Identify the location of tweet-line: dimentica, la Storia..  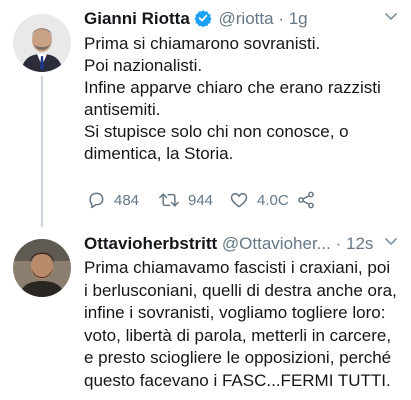
(159, 153).